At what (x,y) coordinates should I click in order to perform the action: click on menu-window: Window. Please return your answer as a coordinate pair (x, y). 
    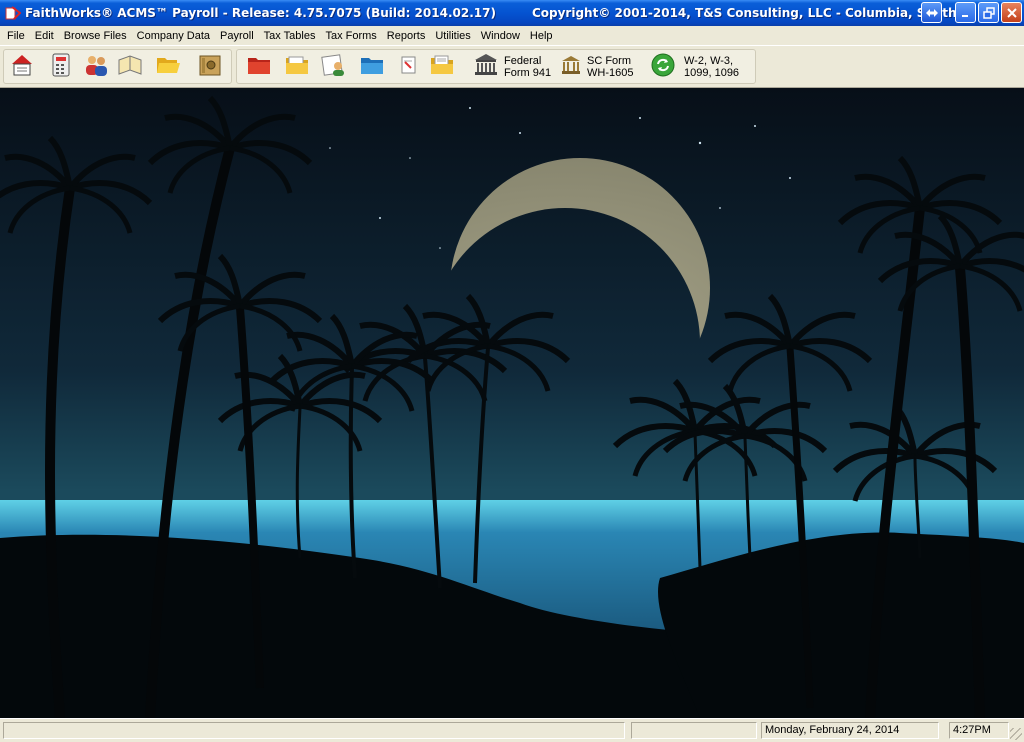
    Looking at the image, I should click on (500, 36).